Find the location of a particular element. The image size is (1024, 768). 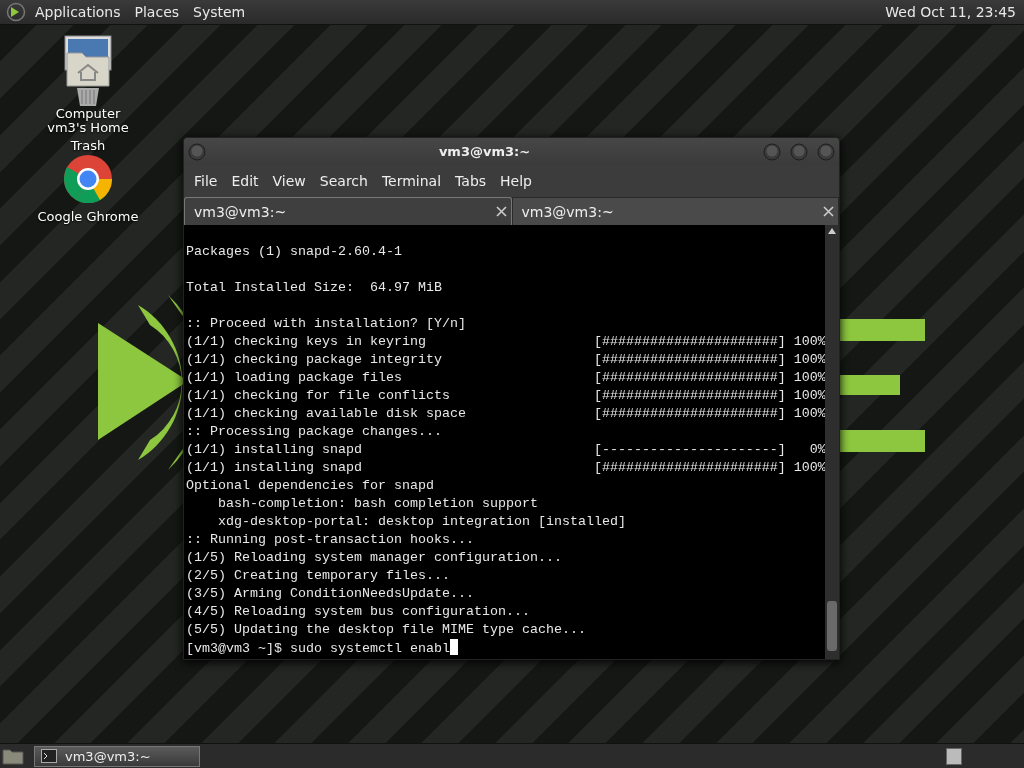

menu-item: Search is located at coordinates (346, 181).